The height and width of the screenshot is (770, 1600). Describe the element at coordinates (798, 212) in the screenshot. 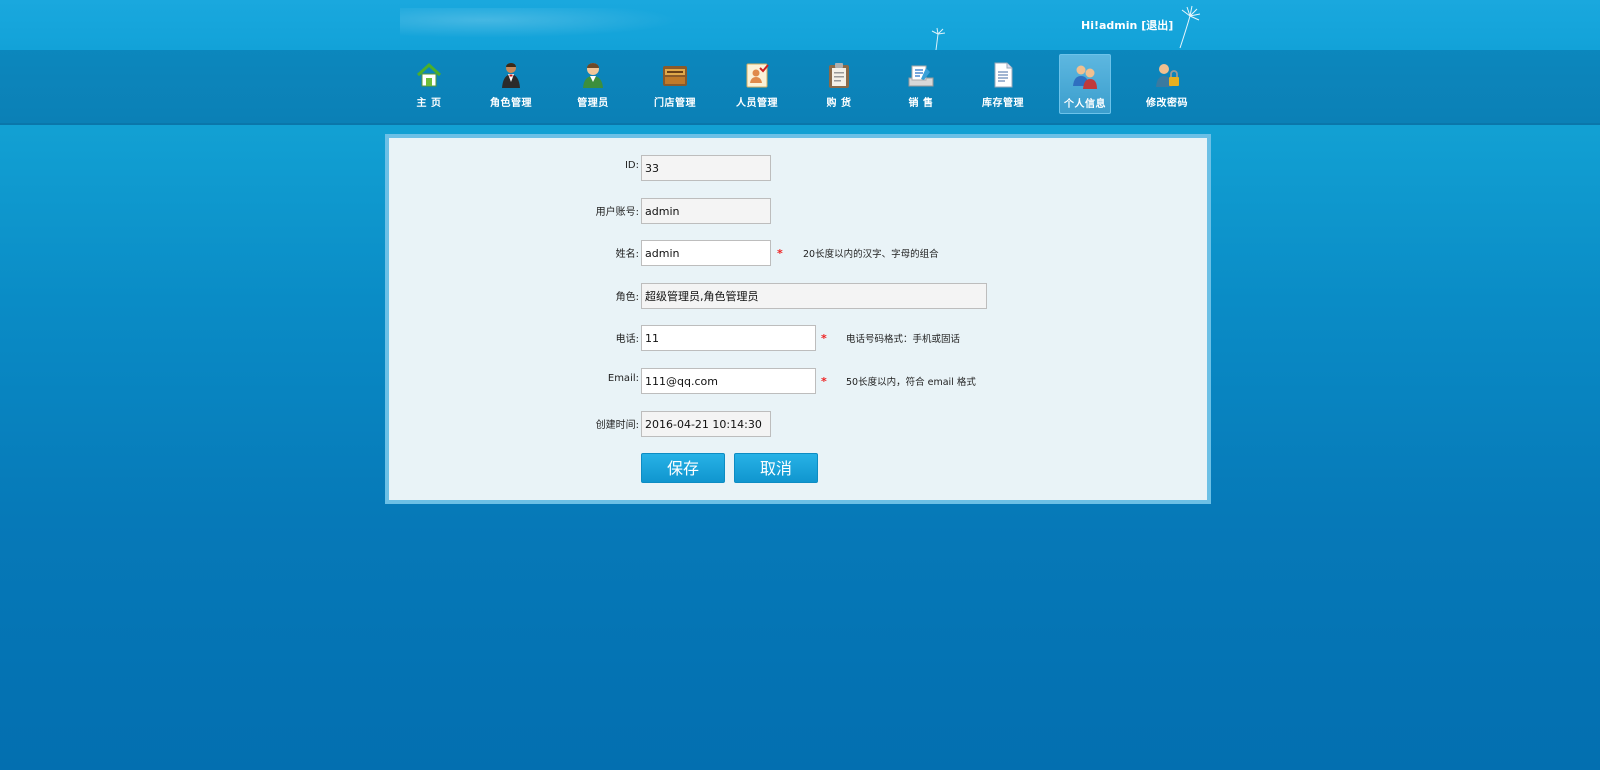

I see `form-row-account: 用户账号:` at that location.